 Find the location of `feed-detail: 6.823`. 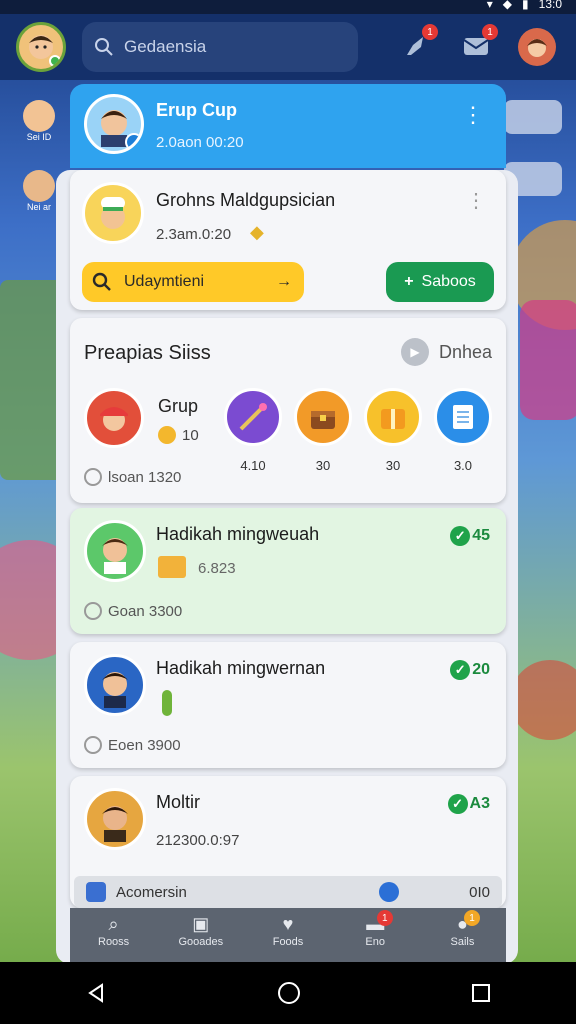

feed-detail: 6.823 is located at coordinates (217, 568).